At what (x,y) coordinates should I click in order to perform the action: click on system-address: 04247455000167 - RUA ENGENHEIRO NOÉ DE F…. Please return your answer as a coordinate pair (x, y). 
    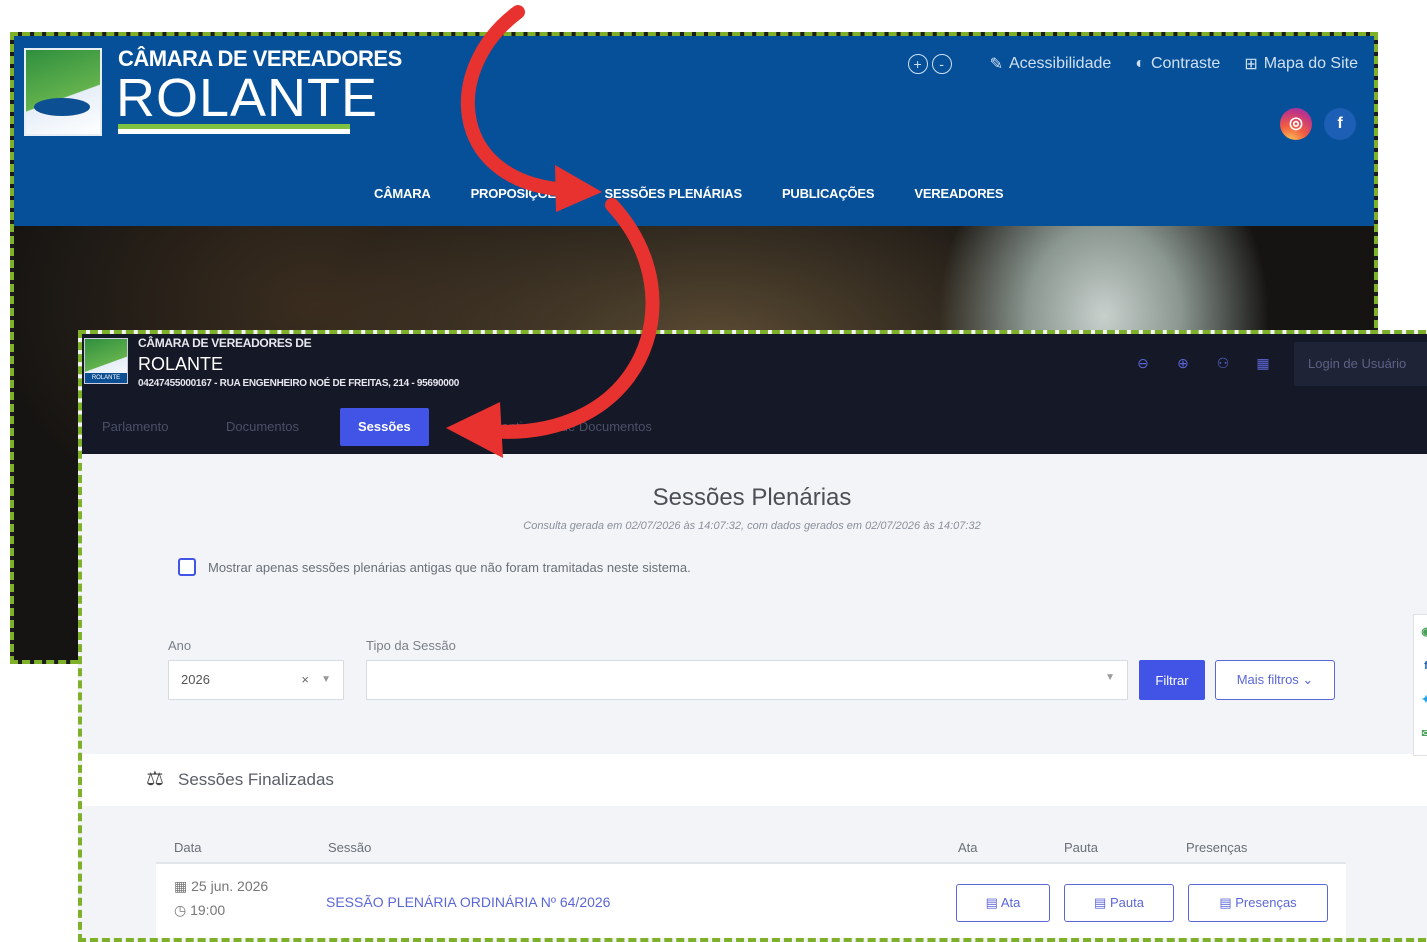
    Looking at the image, I should click on (299, 383).